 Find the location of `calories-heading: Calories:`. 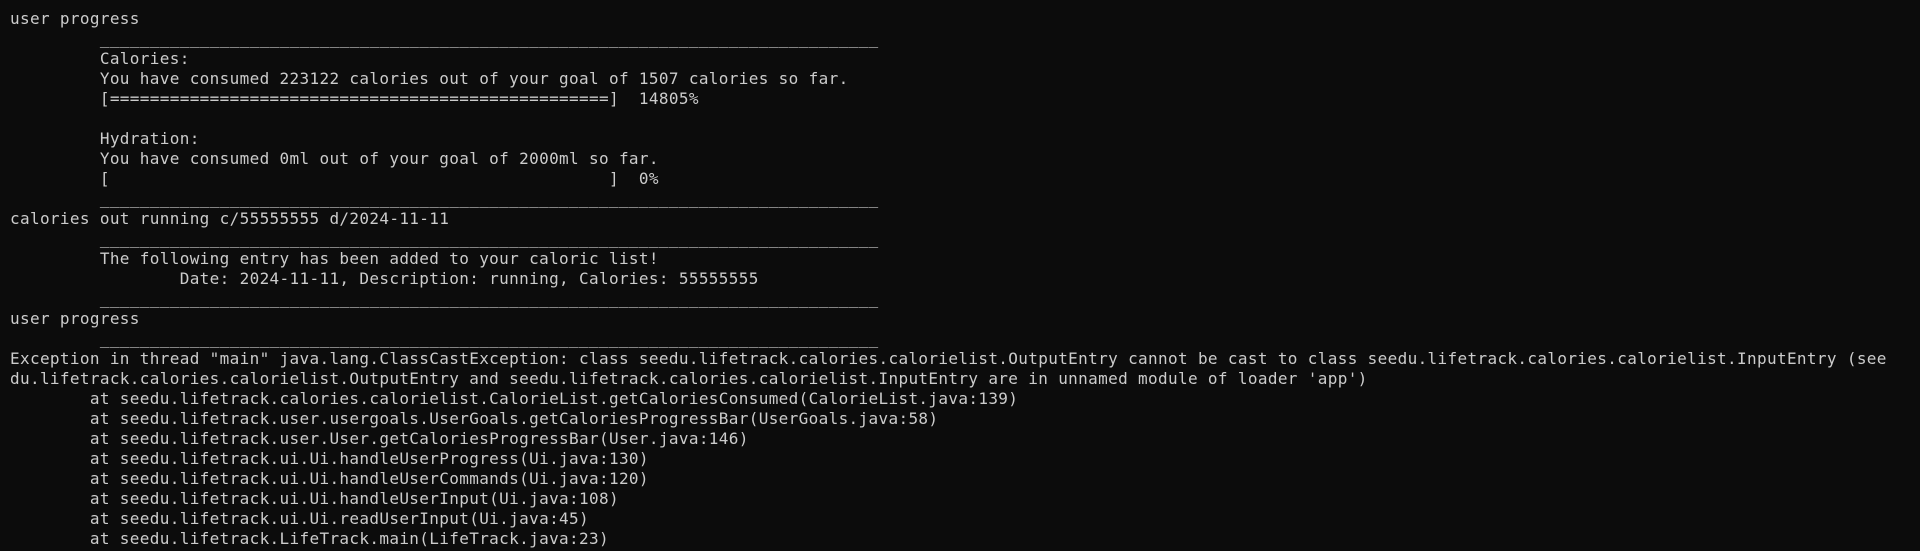

calories-heading: Calories: is located at coordinates (100, 58).